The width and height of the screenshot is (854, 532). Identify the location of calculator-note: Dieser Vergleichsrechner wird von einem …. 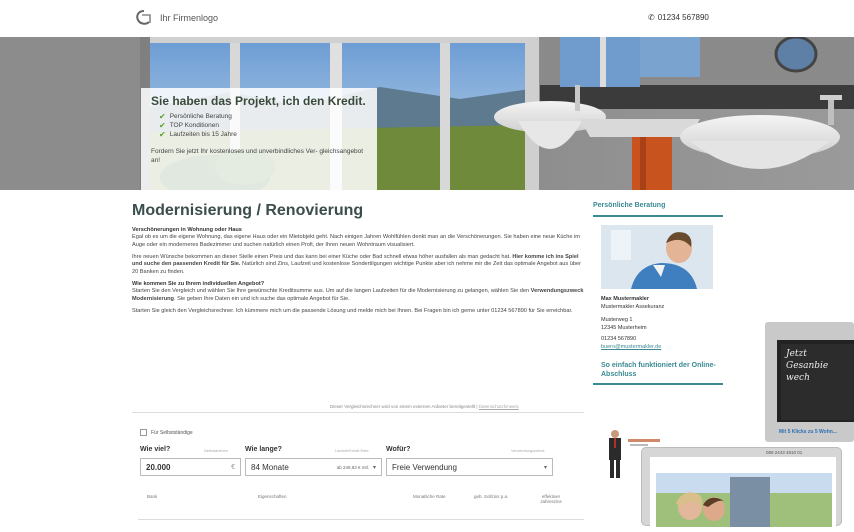
(424, 406).